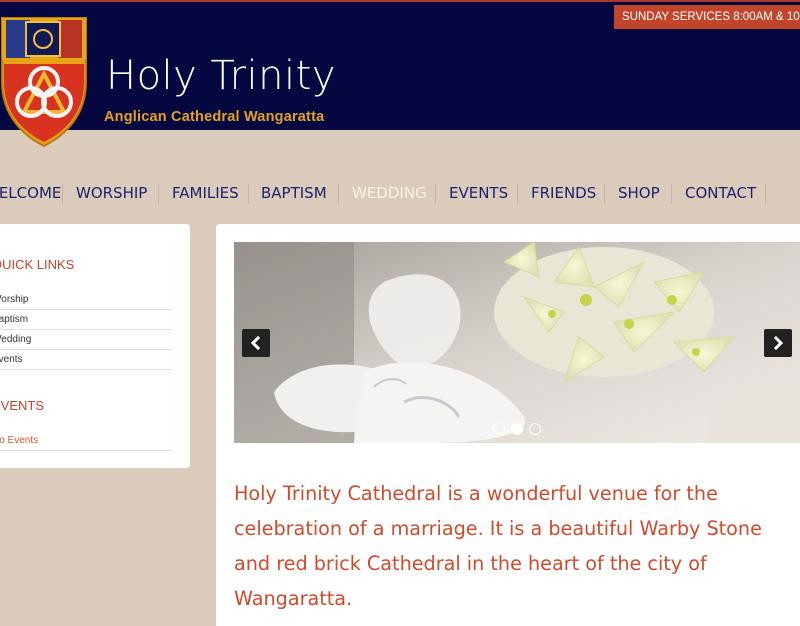 Image resolution: width=800 pixels, height=626 pixels. What do you see at coordinates (45, 82) in the screenshot?
I see `cathedral-crest-logo` at bounding box center [45, 82].